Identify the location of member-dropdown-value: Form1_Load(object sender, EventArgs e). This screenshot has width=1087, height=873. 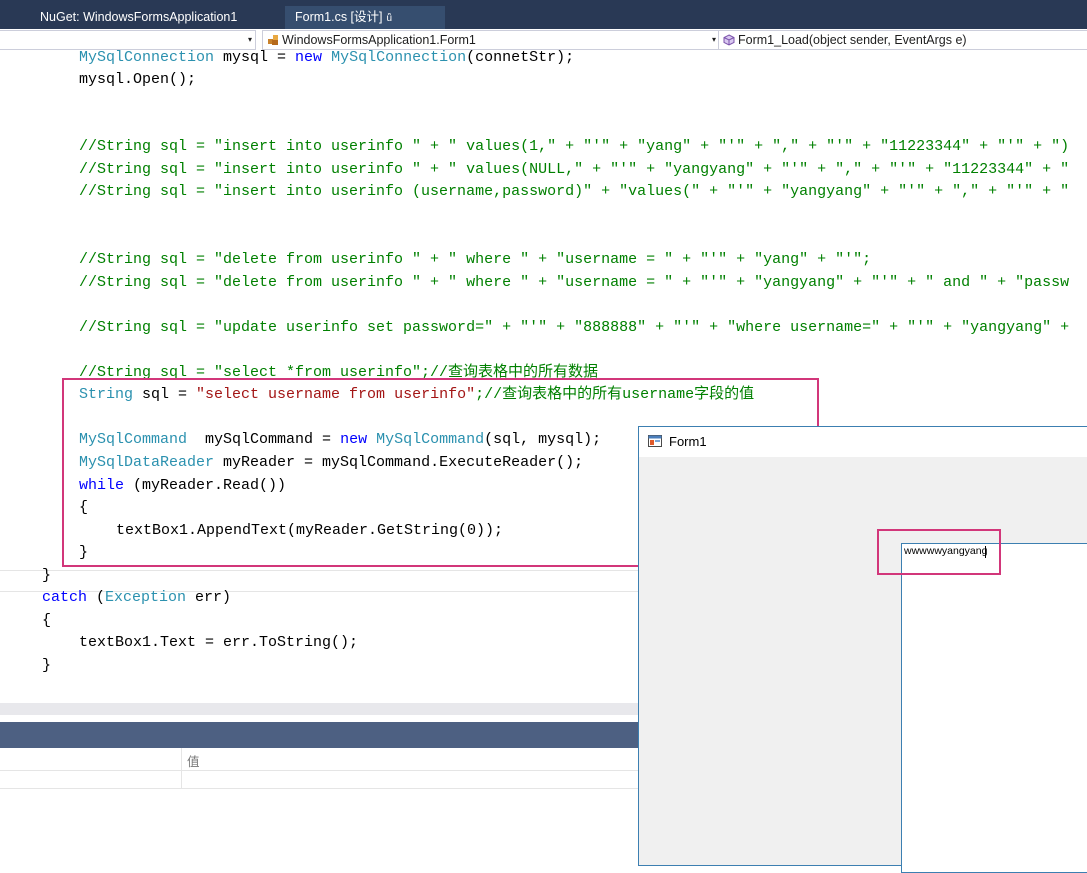
(852, 40).